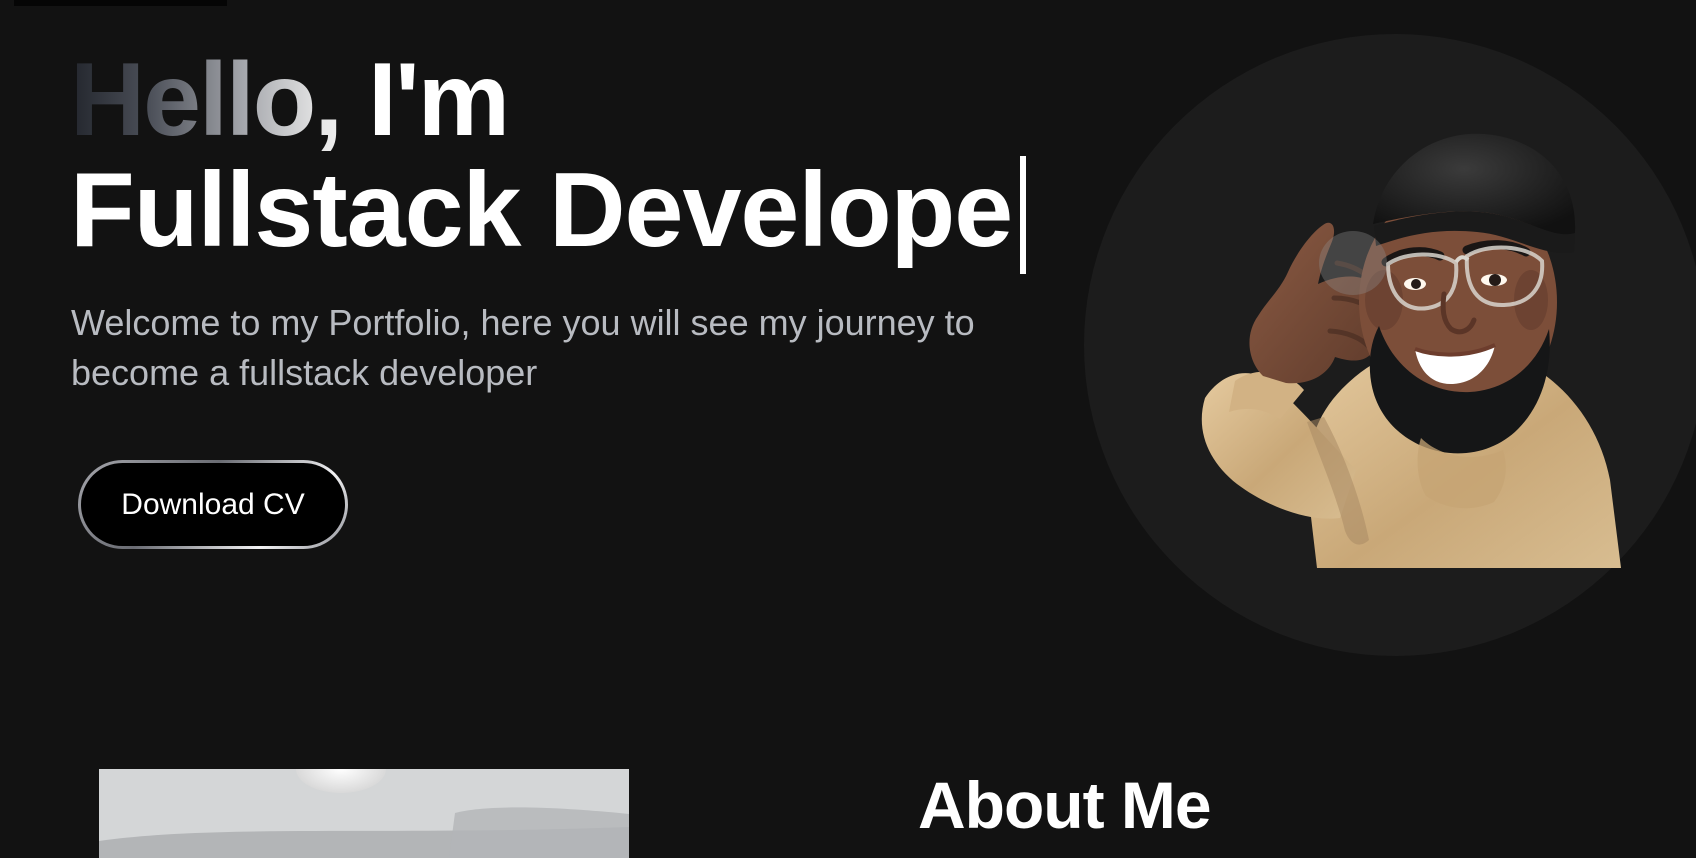  I want to click on hero-greeting: Hello, I'm, so click(290, 103).